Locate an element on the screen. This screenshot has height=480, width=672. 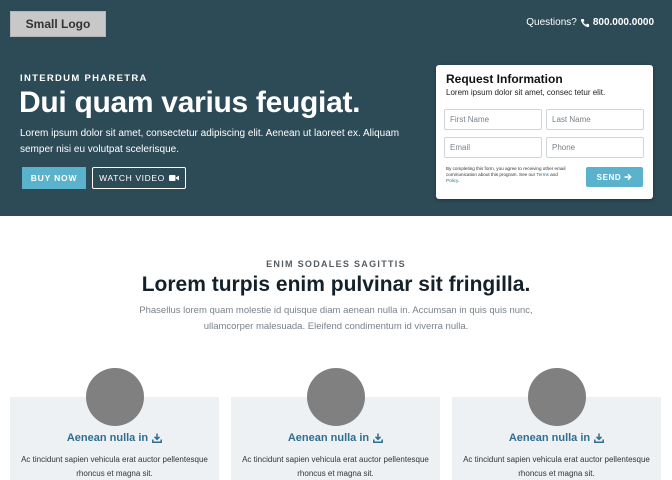
watch-video-button: WATCH VIDEO is located at coordinates (139, 178).